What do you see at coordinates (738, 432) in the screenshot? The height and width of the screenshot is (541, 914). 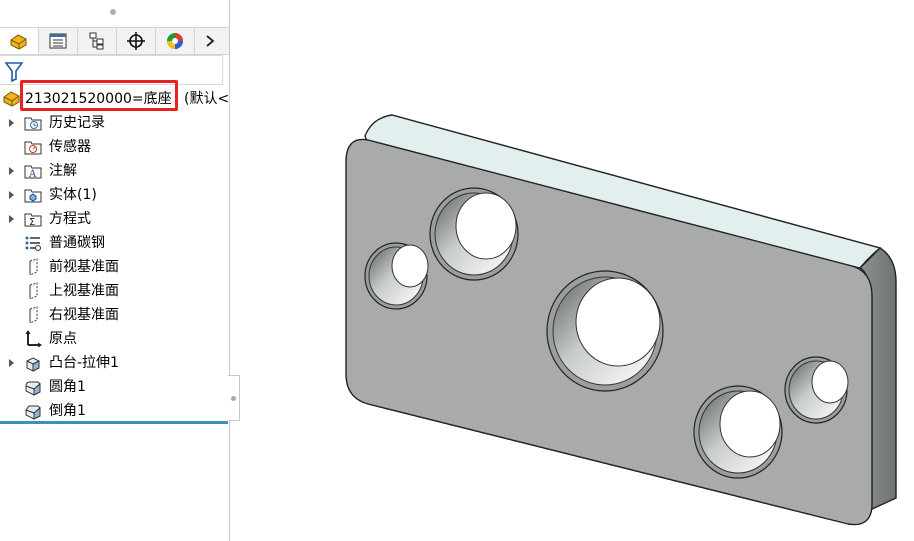 I see `hole-lower-right` at bounding box center [738, 432].